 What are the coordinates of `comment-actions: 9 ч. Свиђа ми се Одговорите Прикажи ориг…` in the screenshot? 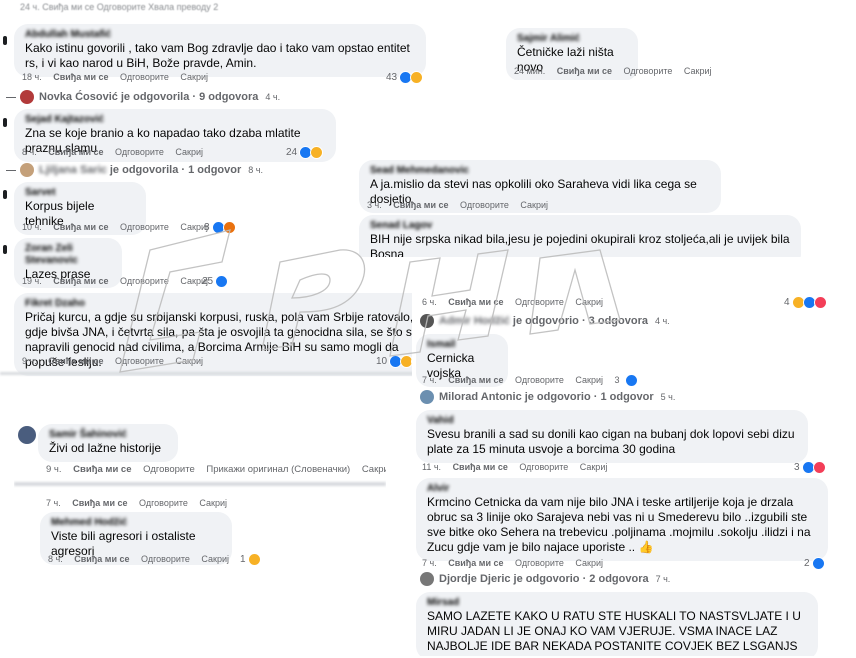 It's located at (216, 469).